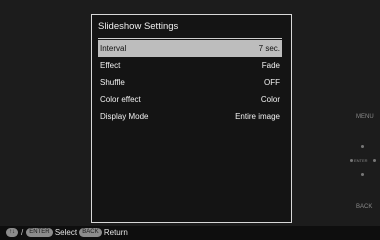 This screenshot has height=240, width=380. What do you see at coordinates (90, 232) in the screenshot?
I see `back-key-icon: BACK` at bounding box center [90, 232].